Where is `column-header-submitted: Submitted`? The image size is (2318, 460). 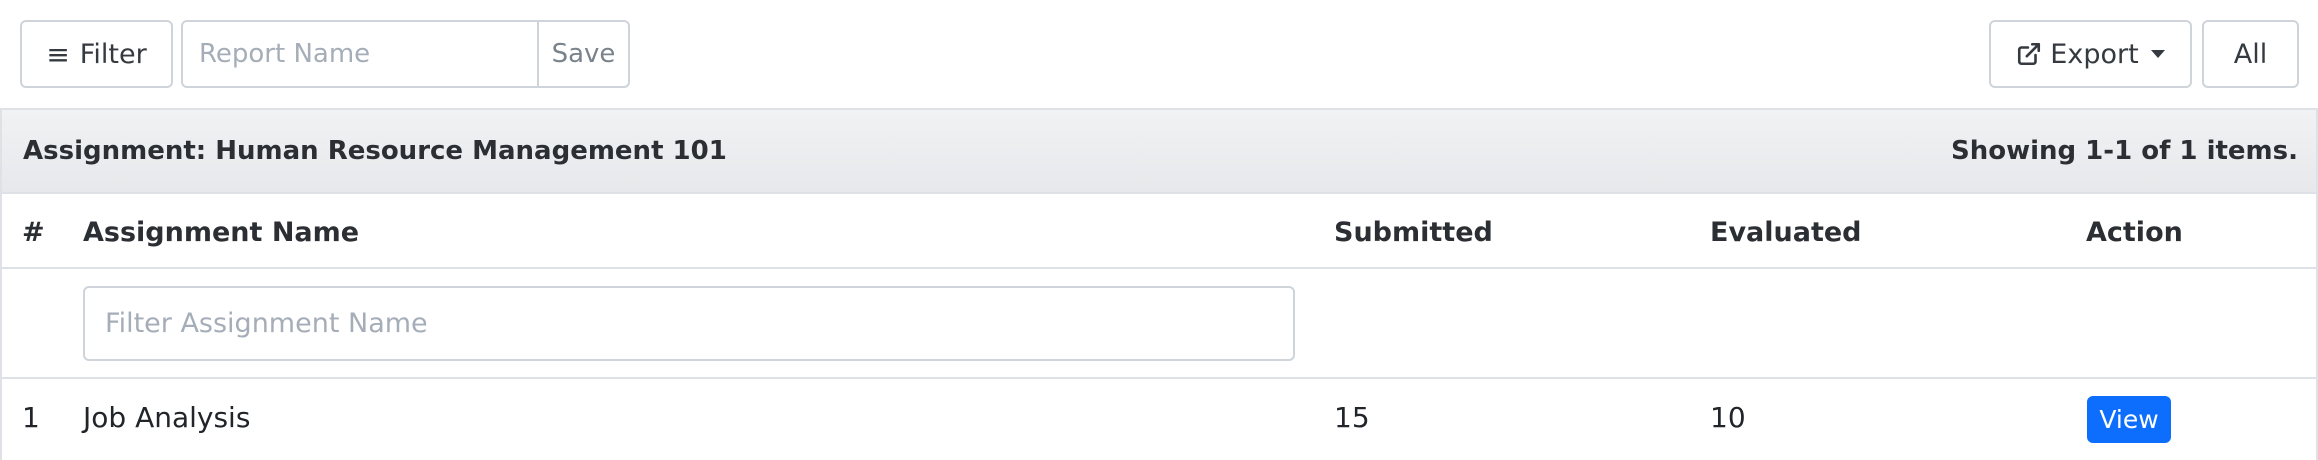 column-header-submitted: Submitted is located at coordinates (1413, 232).